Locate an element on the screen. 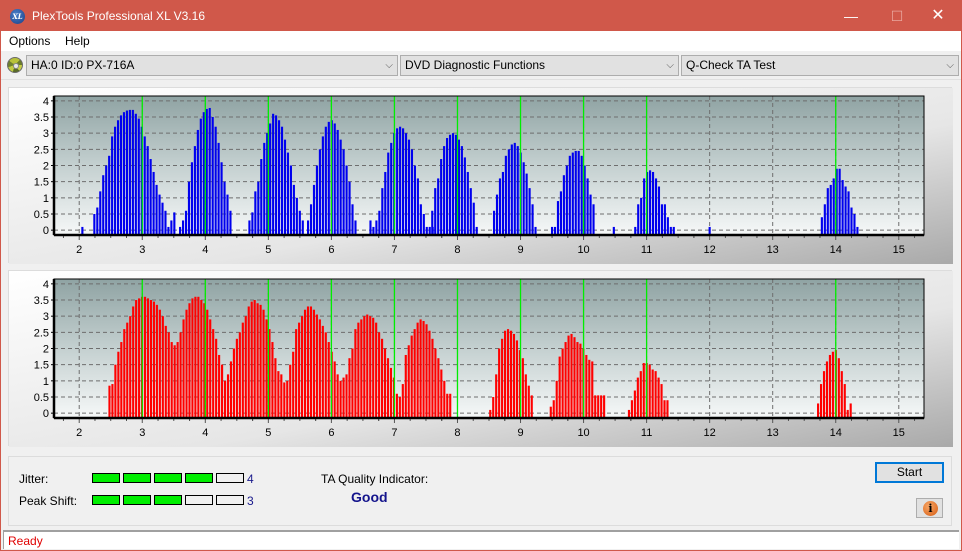 The width and height of the screenshot is (962, 551). info-button: i is located at coordinates (929, 508).